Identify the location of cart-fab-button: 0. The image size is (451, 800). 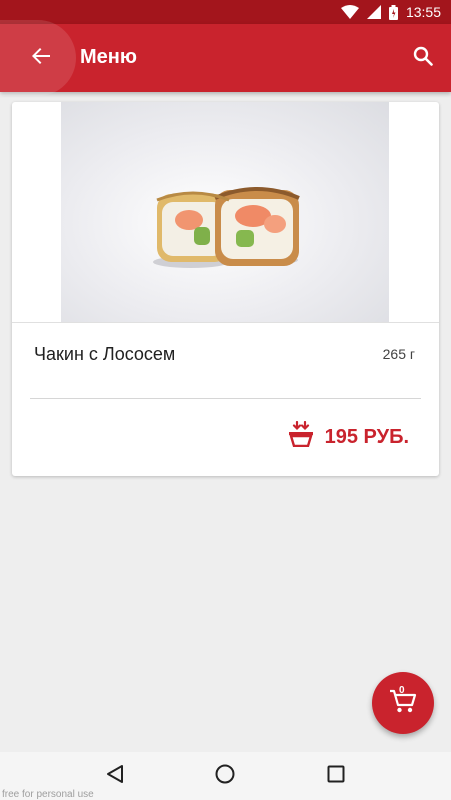
(403, 703).